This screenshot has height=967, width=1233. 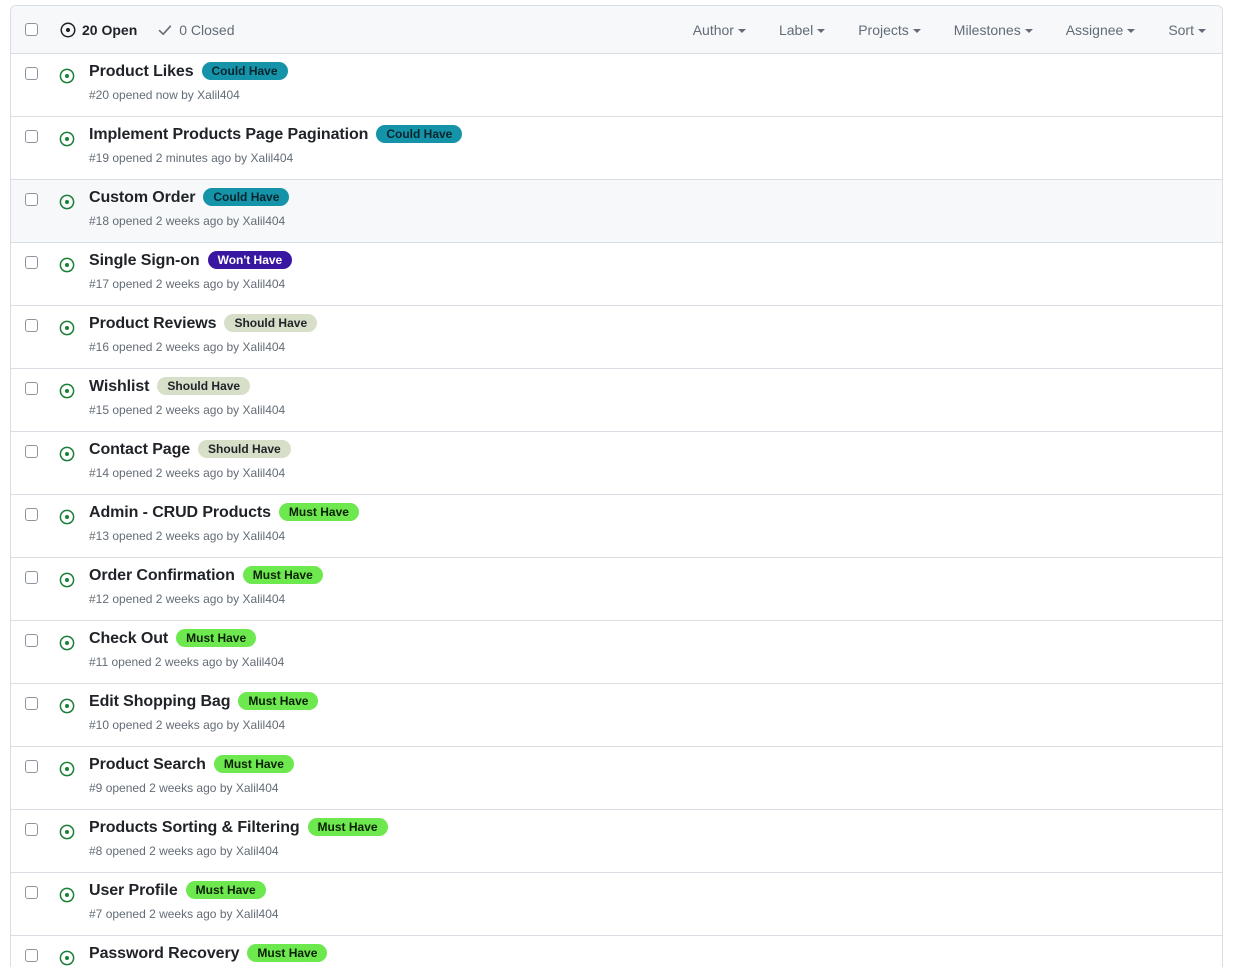 What do you see at coordinates (95, 788) in the screenshot?
I see `issue-number: #9` at bounding box center [95, 788].